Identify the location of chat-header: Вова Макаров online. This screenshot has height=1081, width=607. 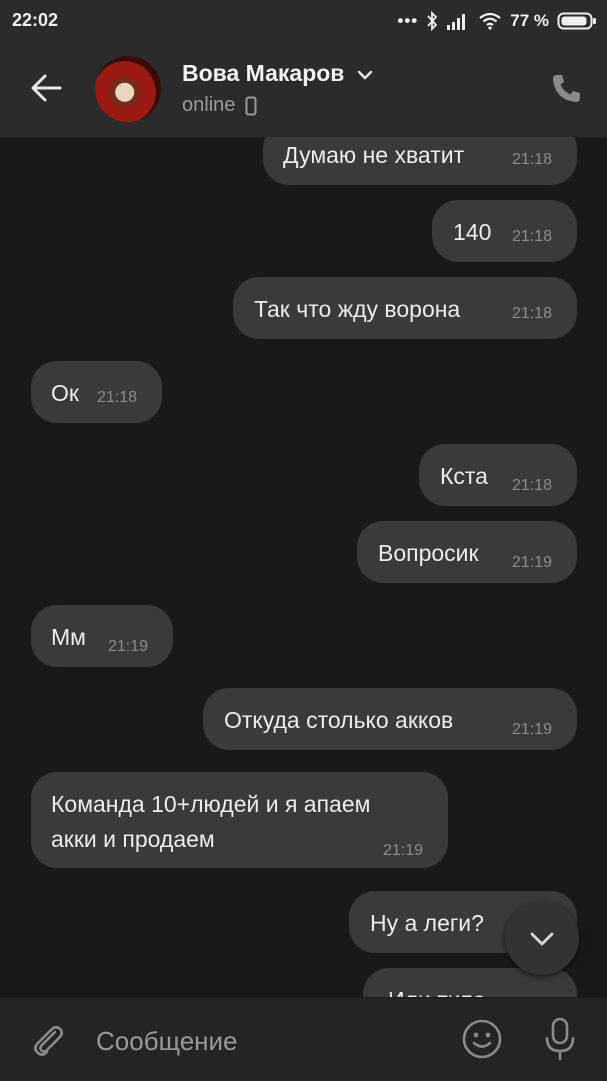
(303, 90).